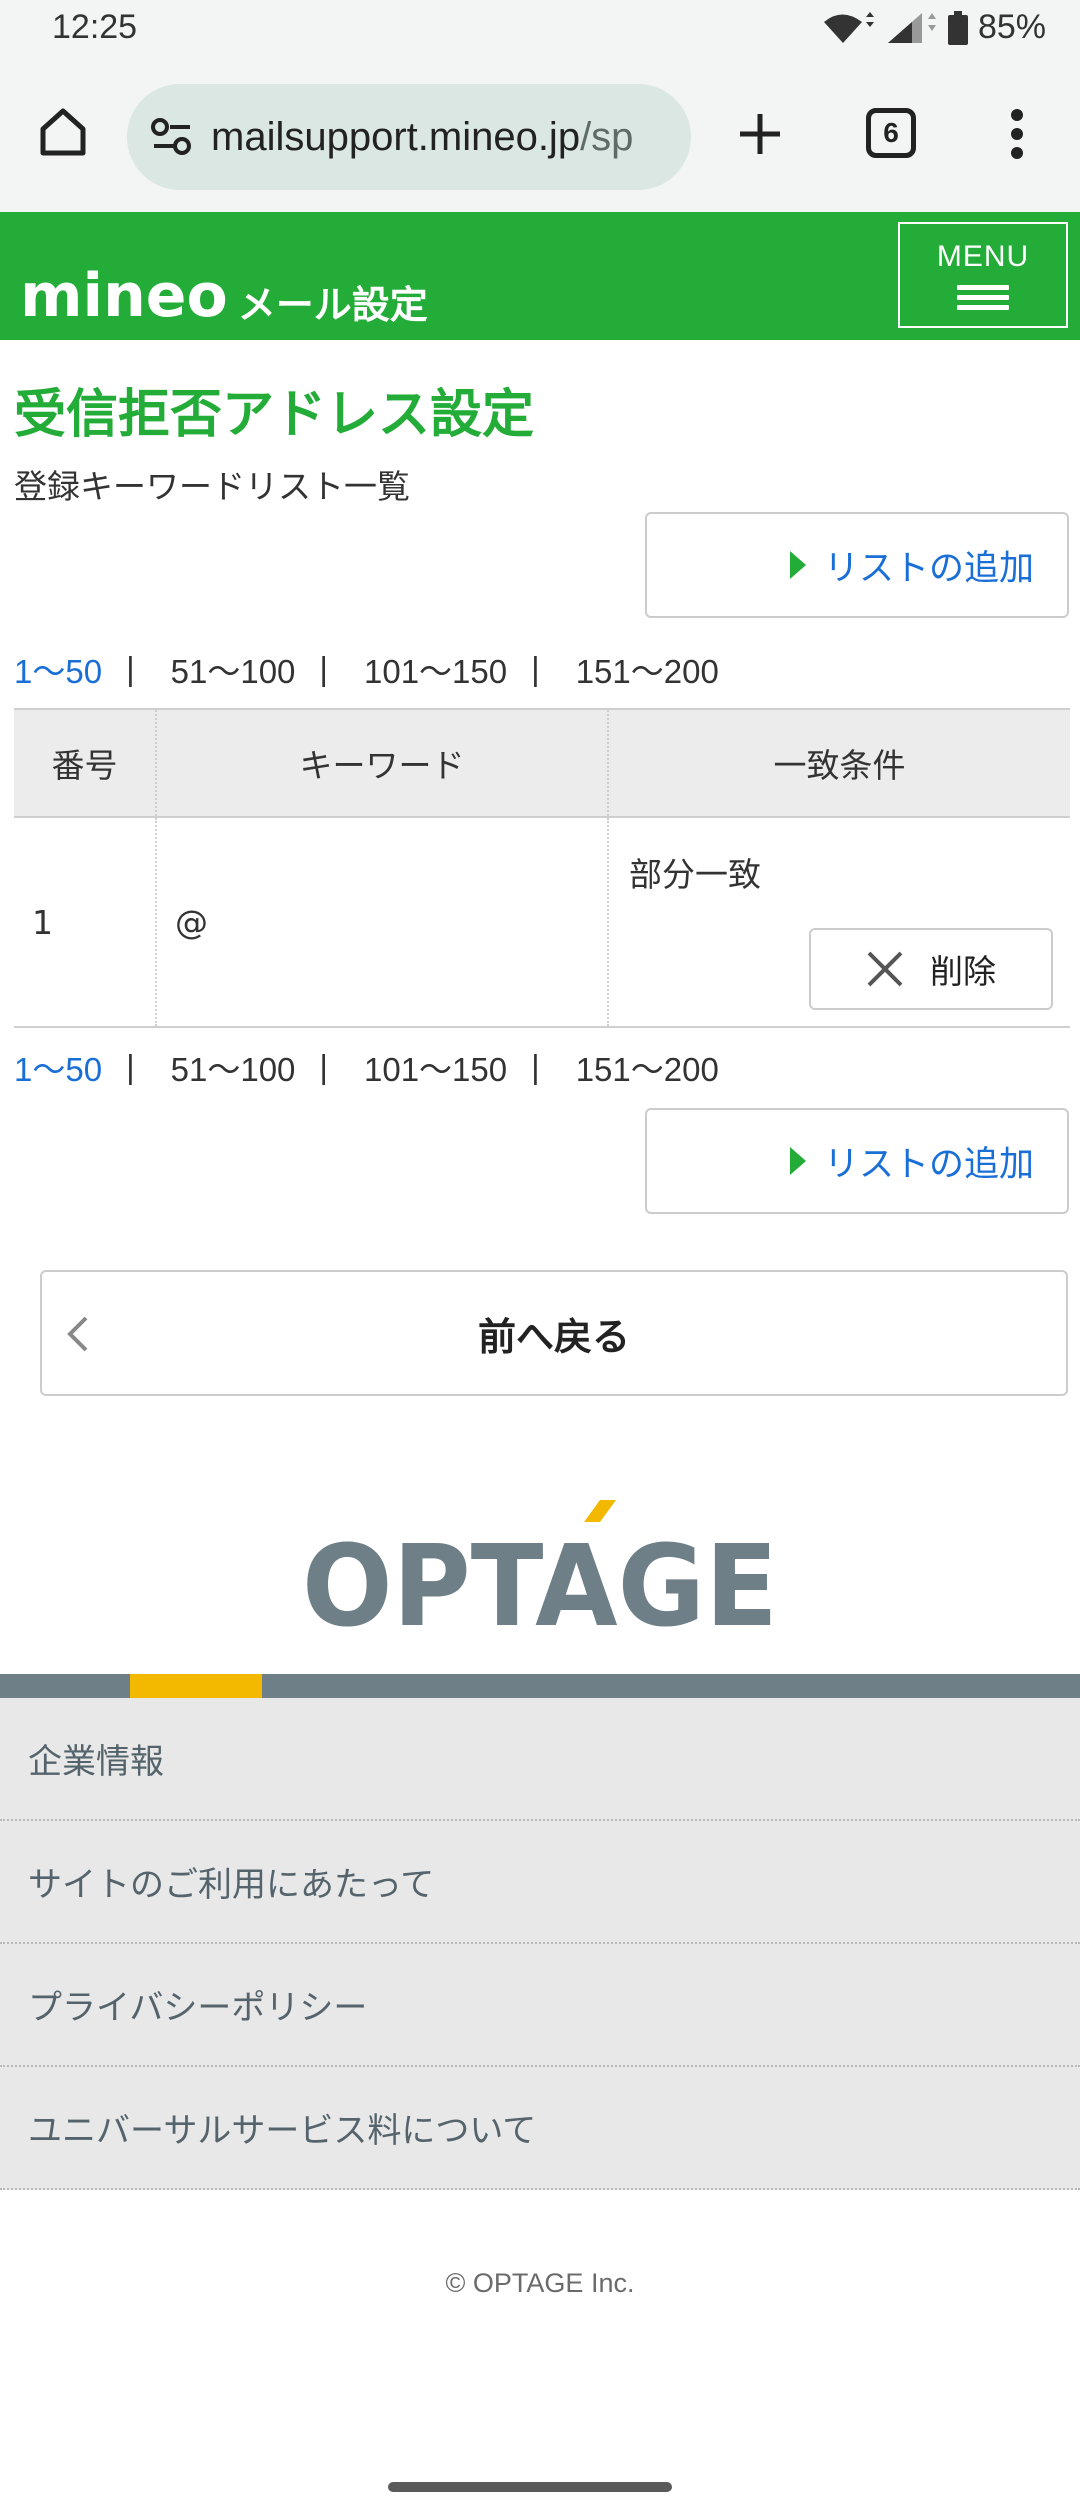 This screenshot has width=1080, height=2520. I want to click on mineo-logo: mineo メール設定, so click(224, 278).